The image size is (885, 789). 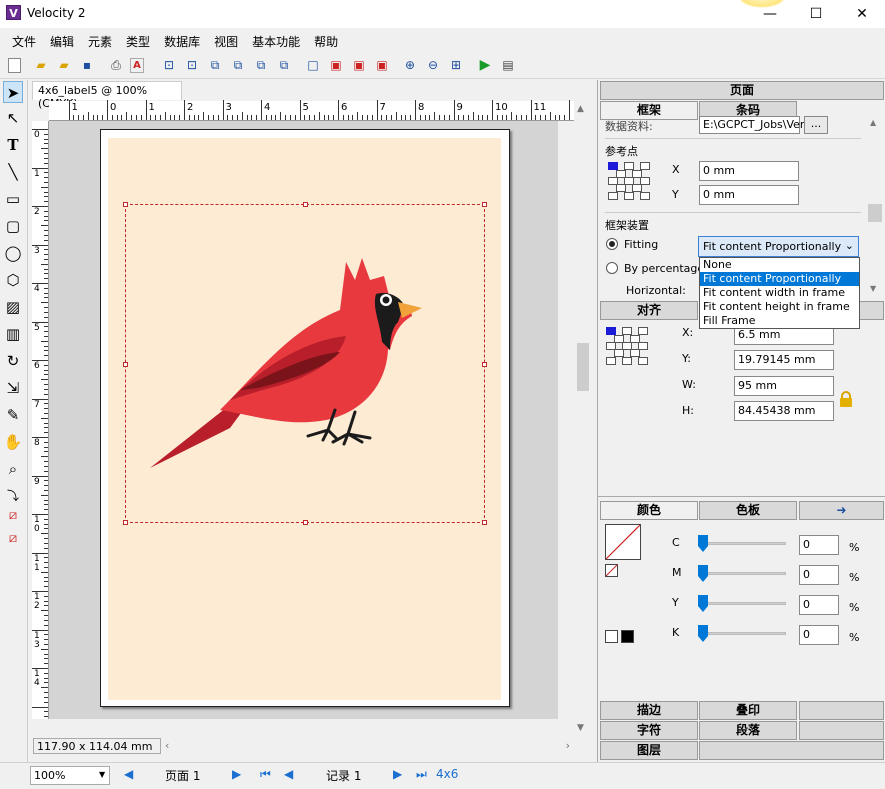 What do you see at coordinates (703, 573) in the screenshot?
I see `magenta-slider-thumb` at bounding box center [703, 573].